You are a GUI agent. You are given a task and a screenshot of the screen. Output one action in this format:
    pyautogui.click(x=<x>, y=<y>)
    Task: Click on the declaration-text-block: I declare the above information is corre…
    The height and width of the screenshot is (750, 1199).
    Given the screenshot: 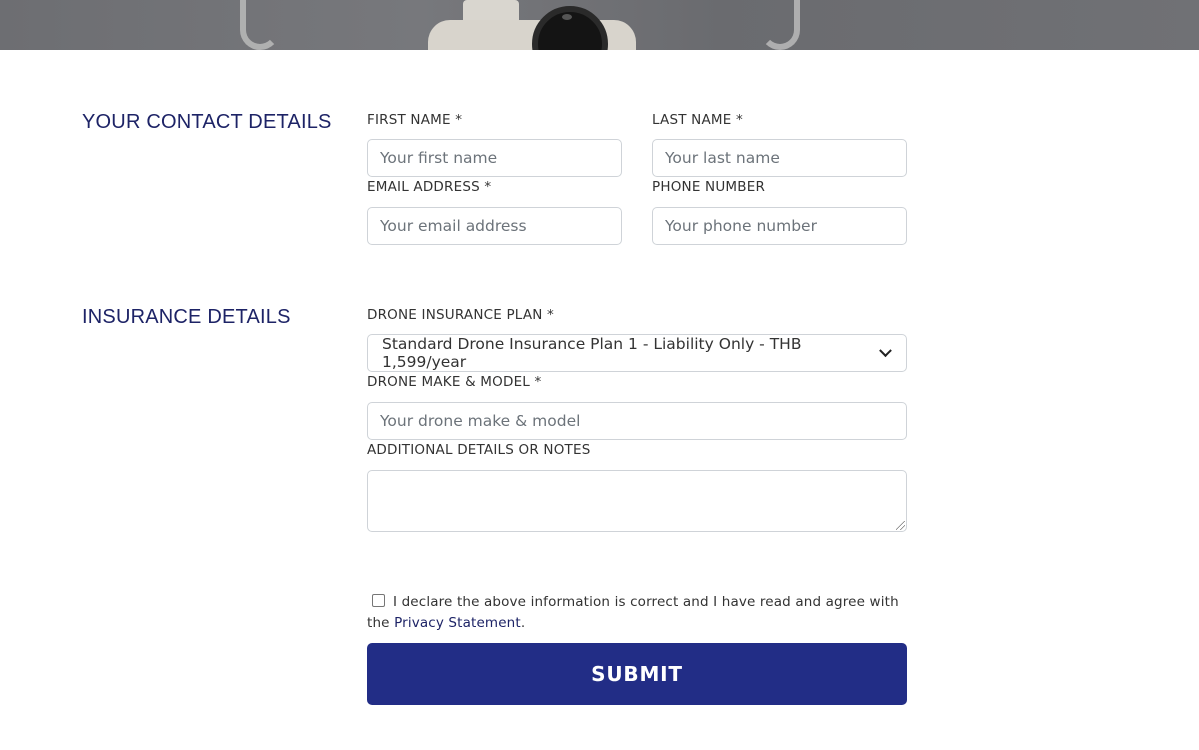 What is the action you would take?
    pyautogui.click(x=637, y=613)
    